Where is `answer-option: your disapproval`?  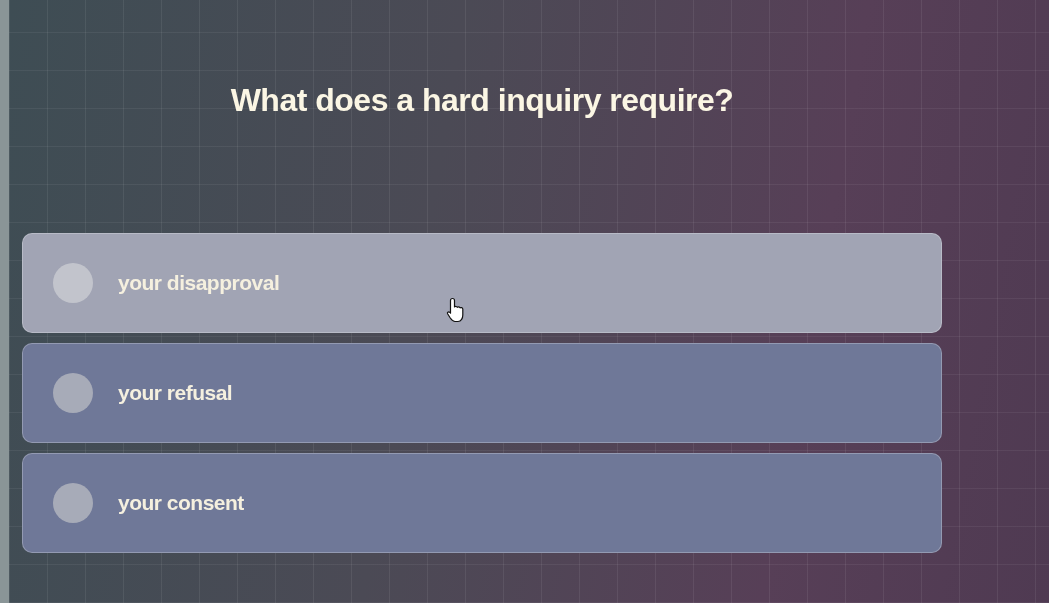 answer-option: your disapproval is located at coordinates (482, 283).